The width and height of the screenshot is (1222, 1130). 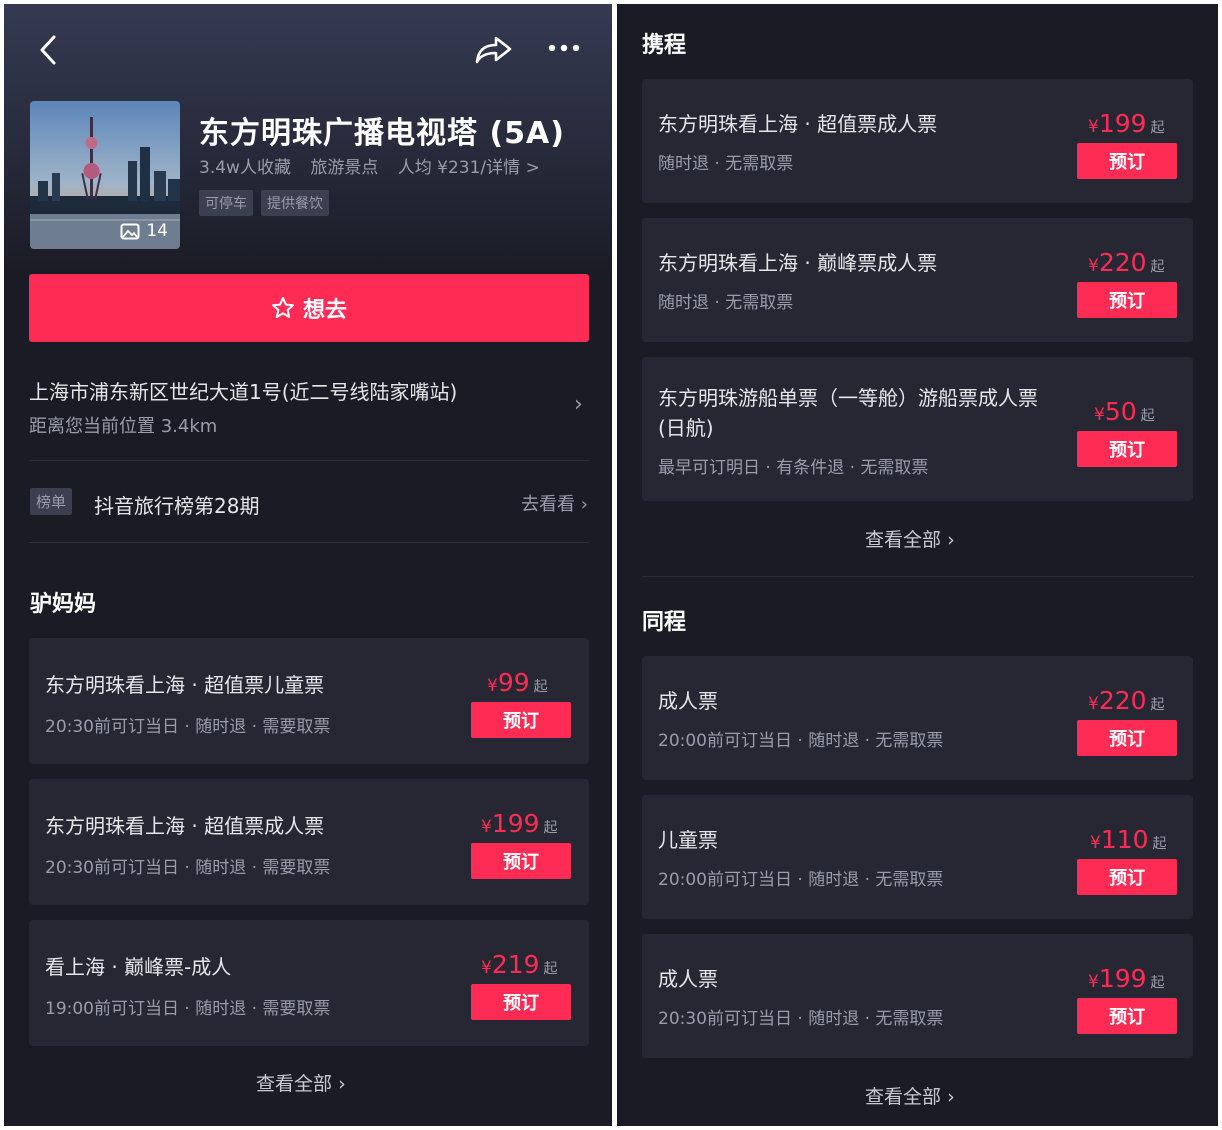 What do you see at coordinates (469, 168) in the screenshot?
I see `avg-price-link: 人均 ¥231/详情 >` at bounding box center [469, 168].